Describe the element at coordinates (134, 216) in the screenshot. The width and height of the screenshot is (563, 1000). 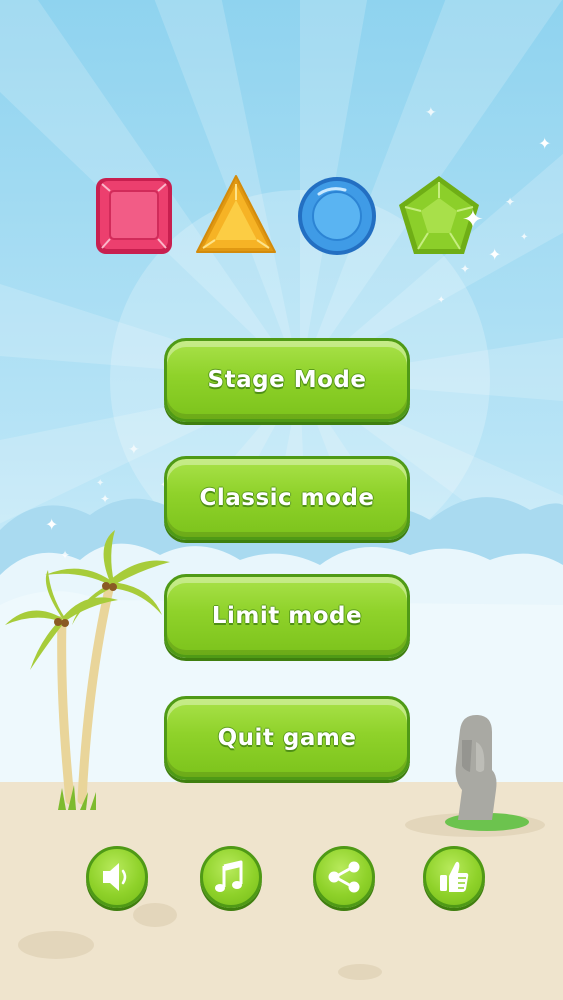
I see `red-square-gem` at that location.